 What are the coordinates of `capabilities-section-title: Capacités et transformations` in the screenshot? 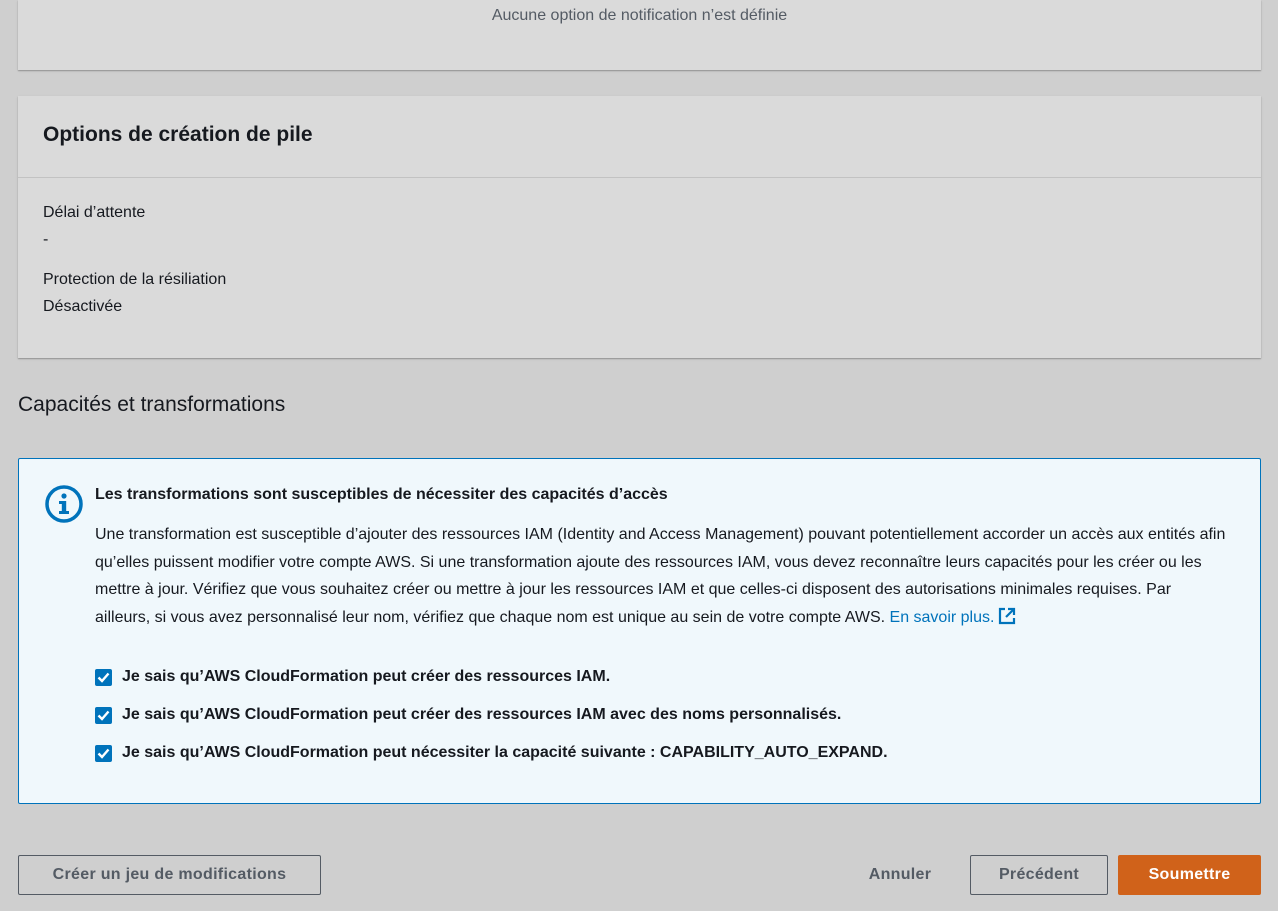 It's located at (152, 404).